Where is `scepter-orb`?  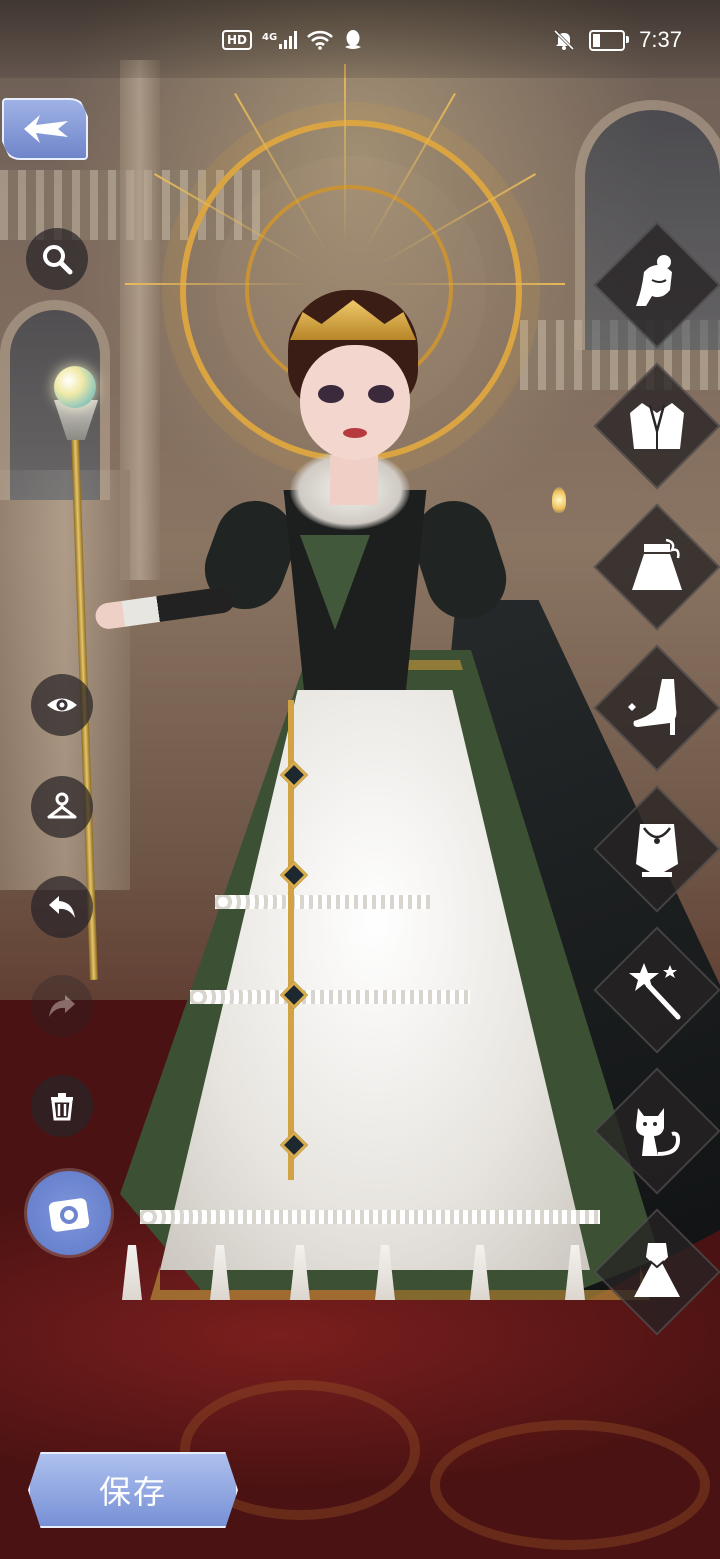 scepter-orb is located at coordinates (75, 387).